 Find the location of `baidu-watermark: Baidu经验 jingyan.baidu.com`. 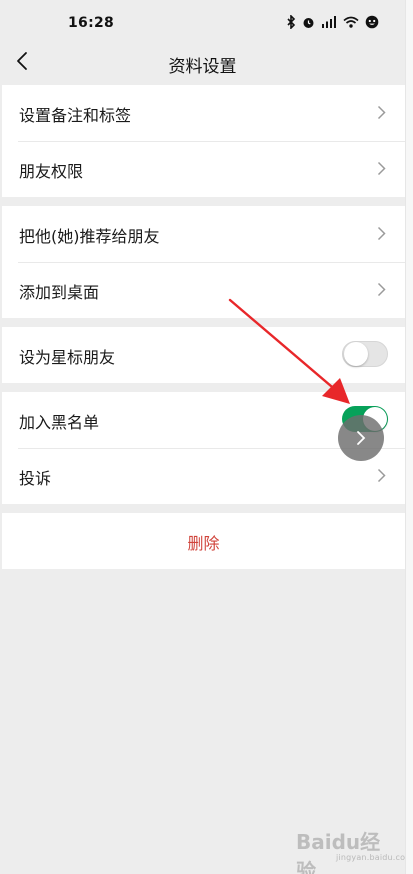

baidu-watermark: Baidu经验 jingyan.baidu.com is located at coordinates (350, 850).